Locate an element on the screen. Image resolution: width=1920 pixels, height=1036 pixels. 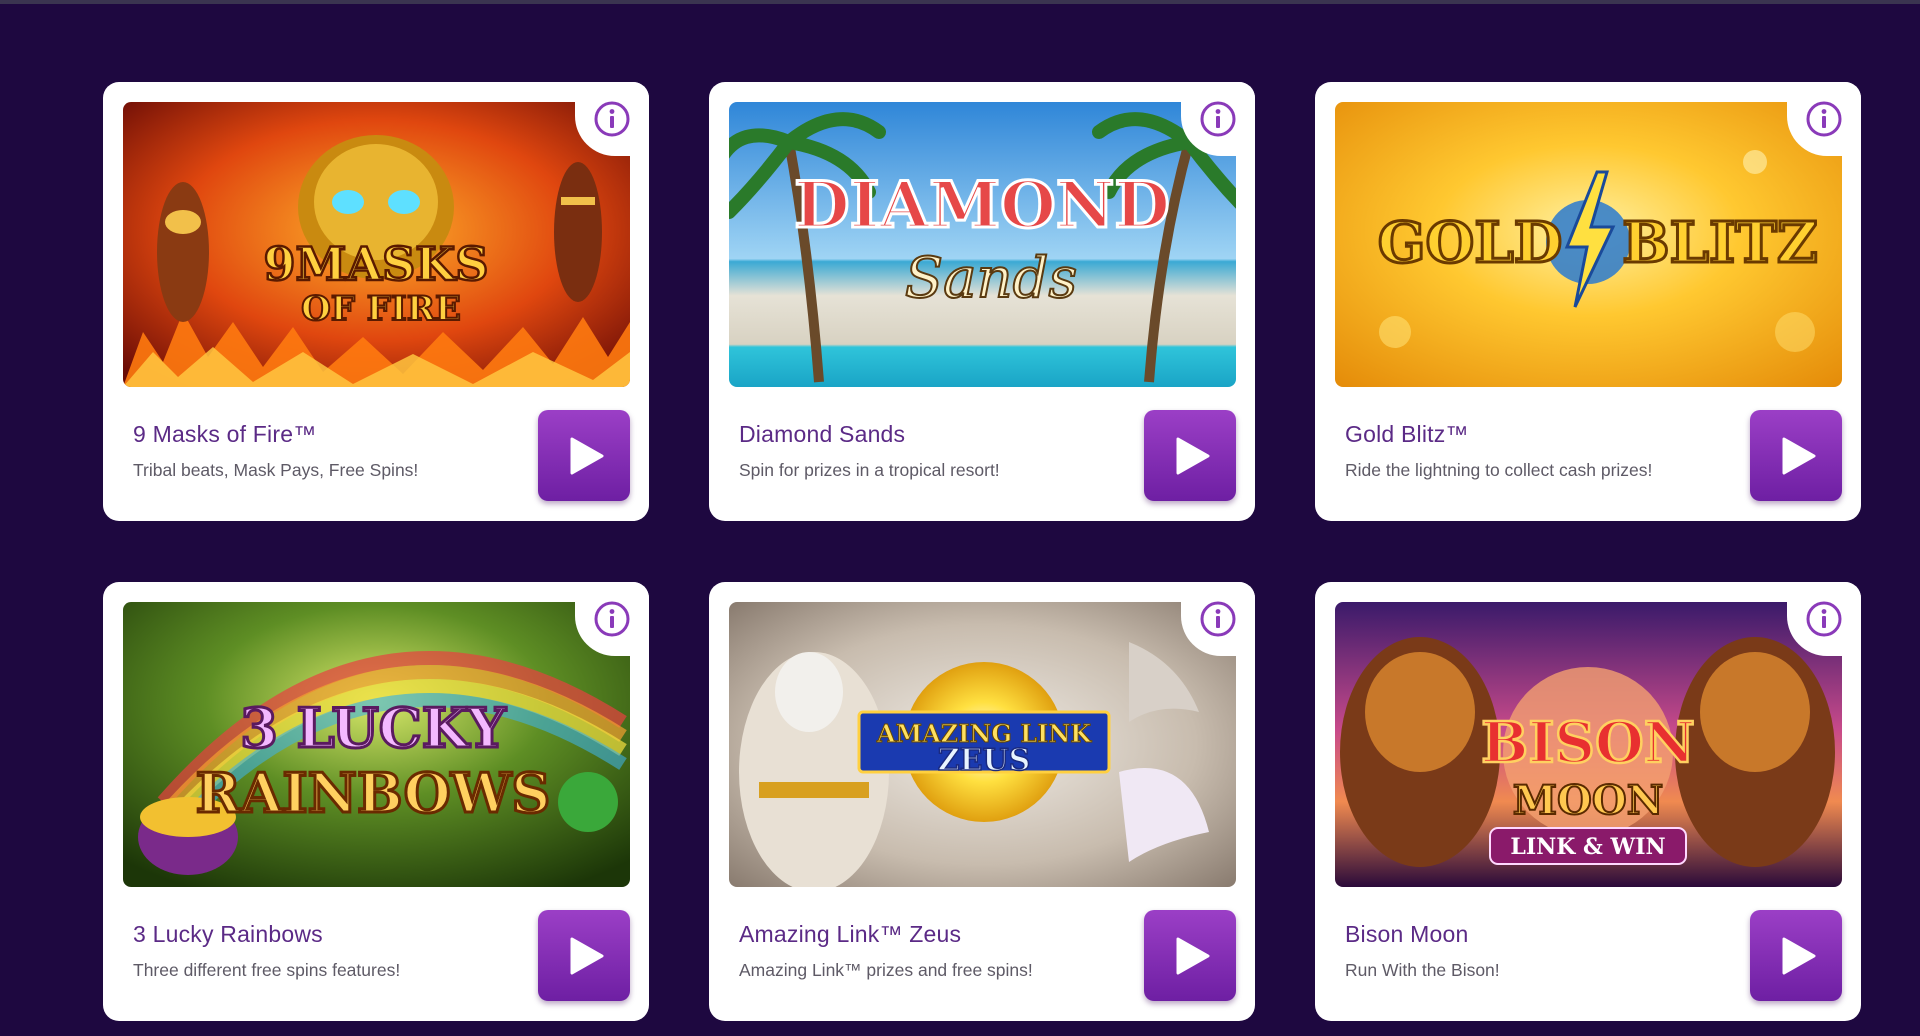
game-title: Amazing Link™ Zeus is located at coordinates (850, 934).